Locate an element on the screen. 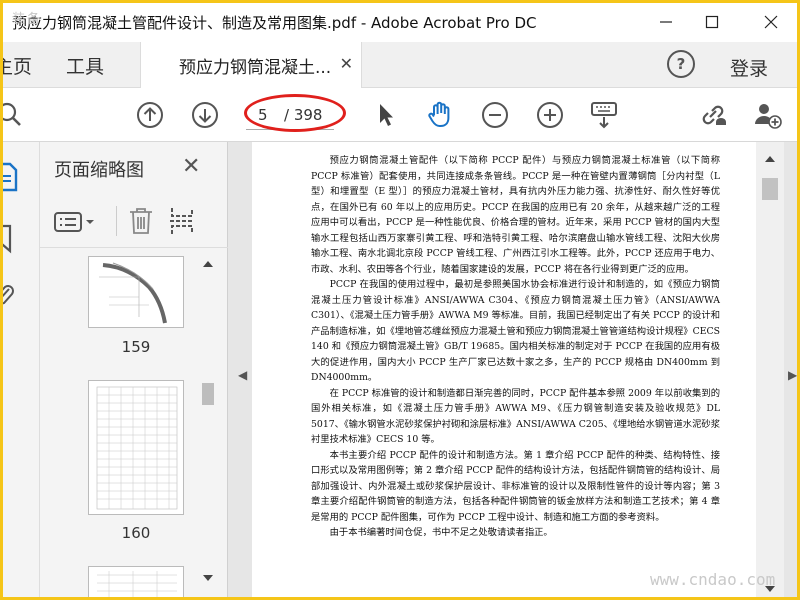 The height and width of the screenshot is (600, 800). minimize-button is located at coordinates (666, 22).